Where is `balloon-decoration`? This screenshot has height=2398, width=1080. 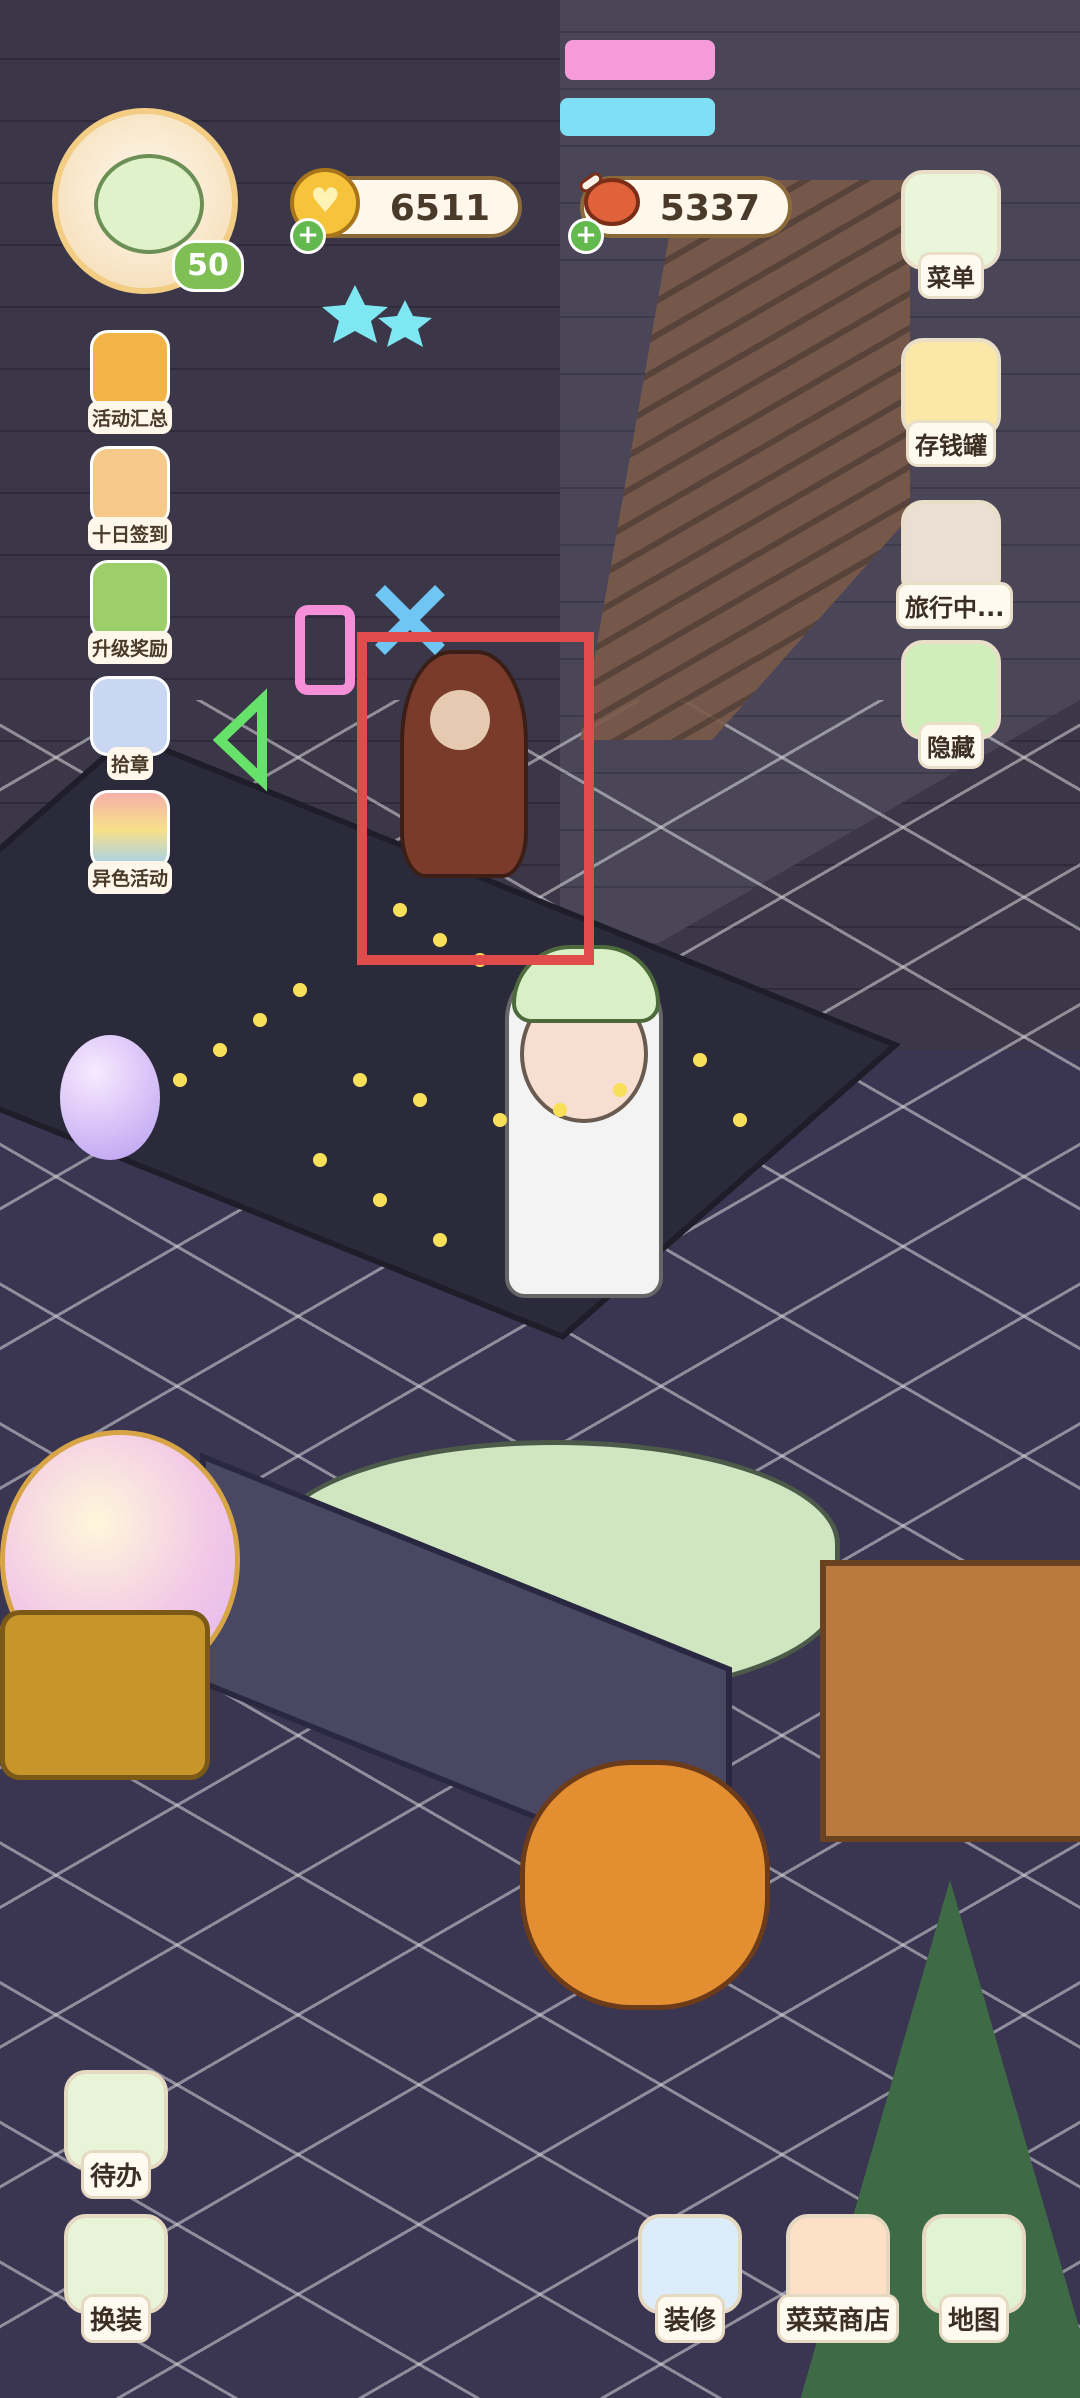
balloon-decoration is located at coordinates (110, 1097).